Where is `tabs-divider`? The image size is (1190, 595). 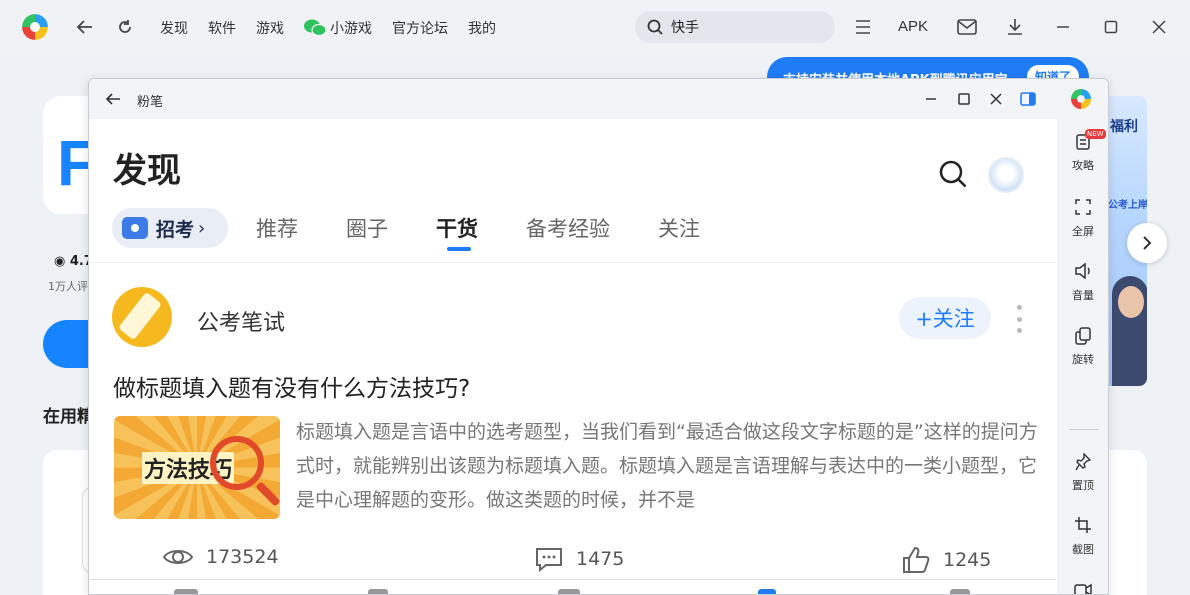
tabs-divider is located at coordinates (573, 262).